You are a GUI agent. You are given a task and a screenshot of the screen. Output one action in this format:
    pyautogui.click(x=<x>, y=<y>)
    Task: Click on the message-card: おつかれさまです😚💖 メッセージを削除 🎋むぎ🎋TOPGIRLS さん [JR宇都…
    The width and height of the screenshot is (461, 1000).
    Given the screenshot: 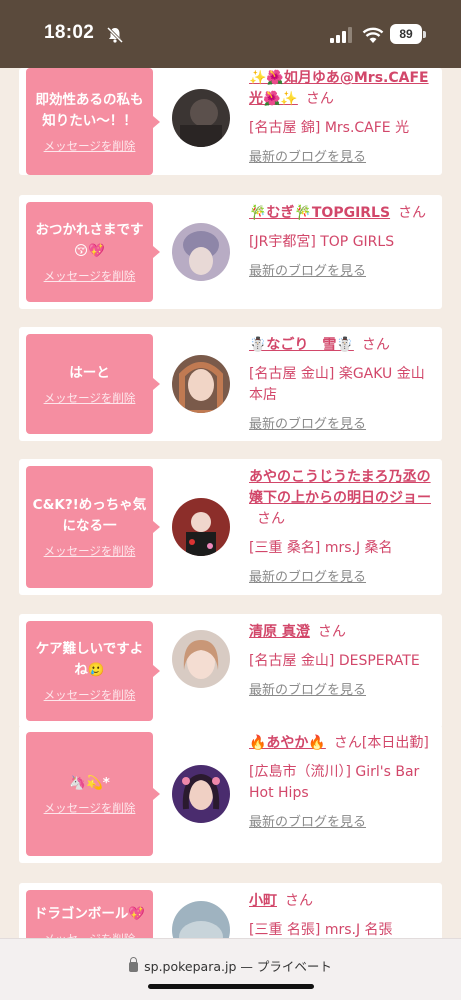 What is the action you would take?
    pyautogui.click(x=230, y=252)
    